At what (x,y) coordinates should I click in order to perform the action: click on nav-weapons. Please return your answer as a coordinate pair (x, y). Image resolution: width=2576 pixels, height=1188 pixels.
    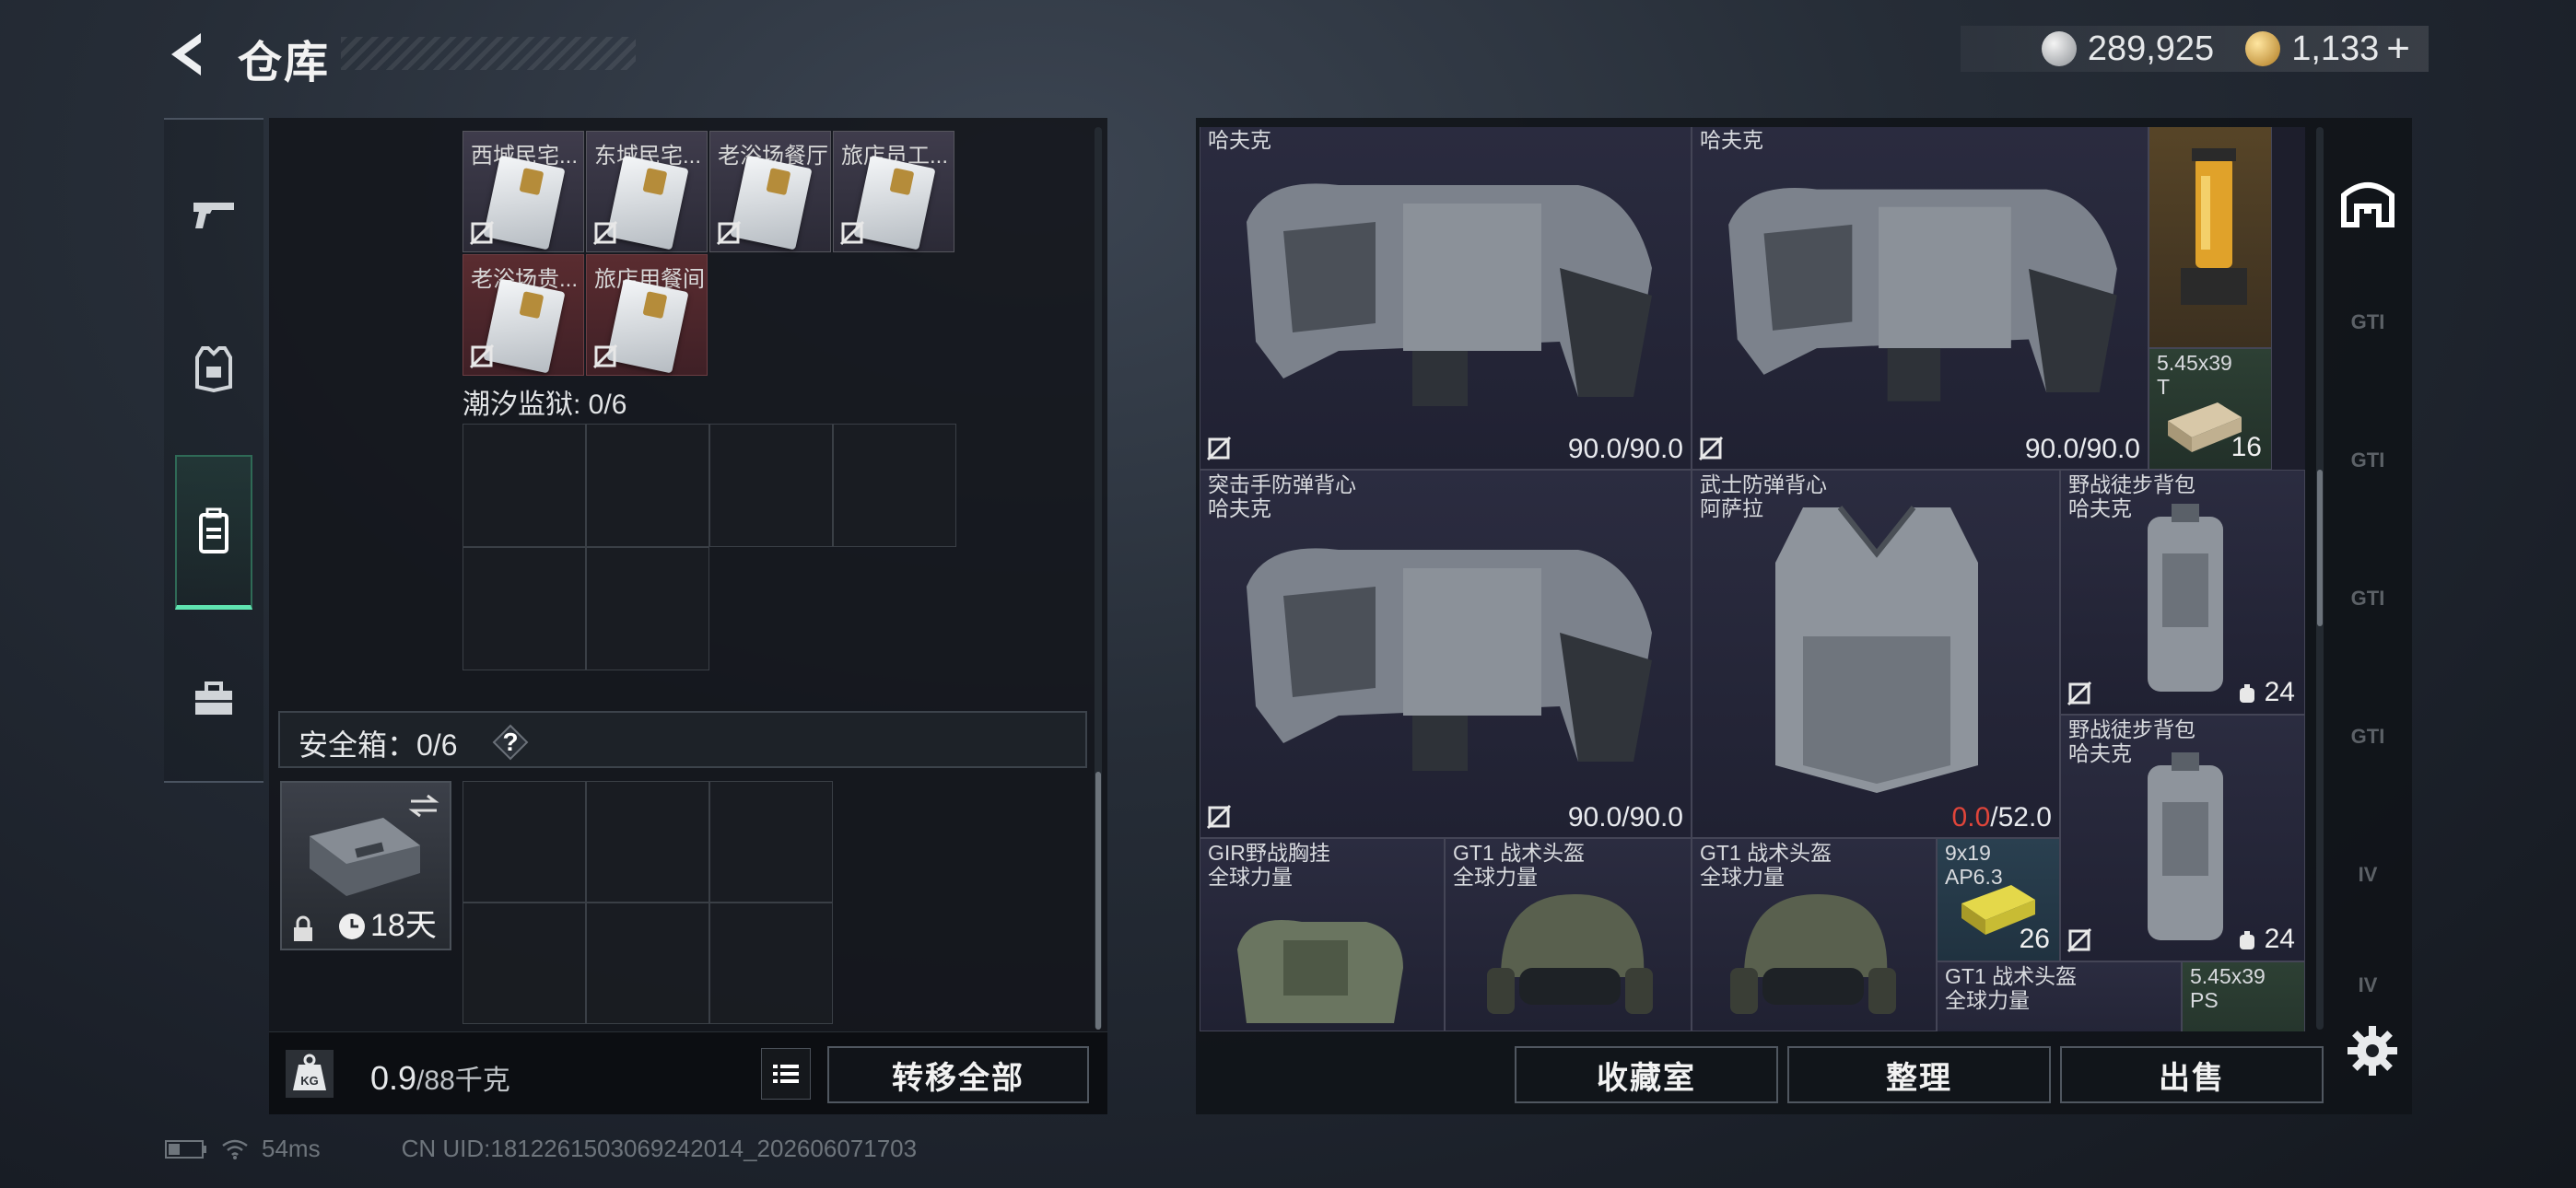
    Looking at the image, I should click on (213, 213).